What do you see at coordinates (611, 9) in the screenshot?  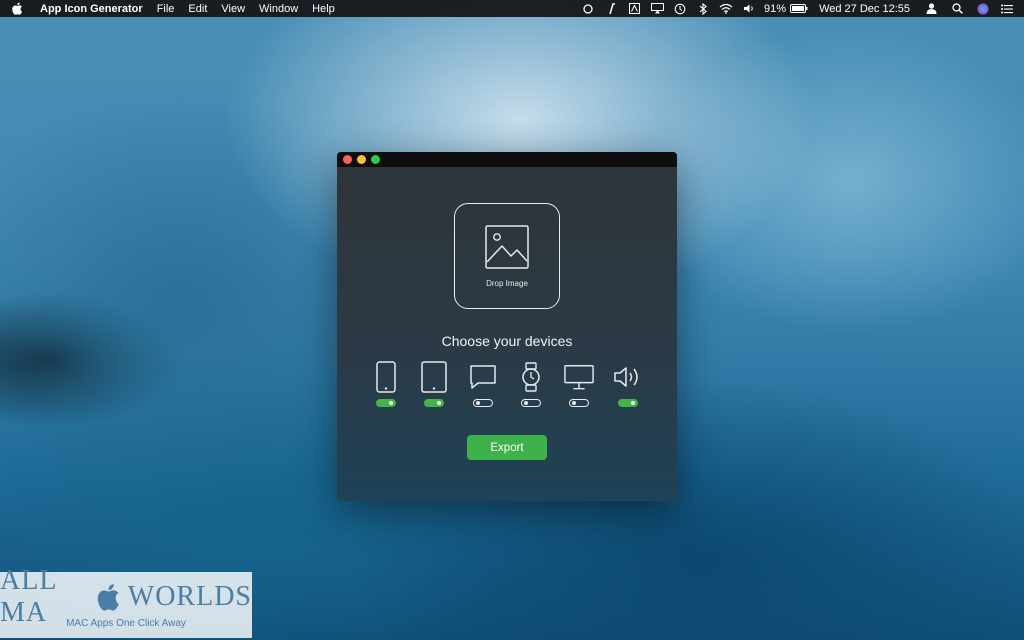 I see `pen-icon` at bounding box center [611, 9].